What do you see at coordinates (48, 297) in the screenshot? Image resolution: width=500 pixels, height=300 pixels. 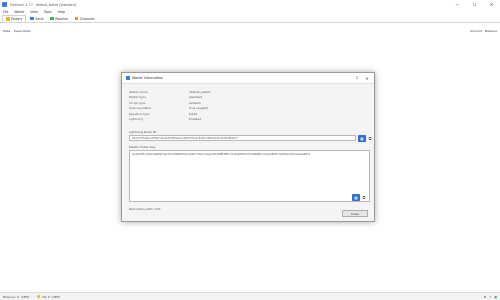 I see `lightning-status: LN: 0. mBTC` at bounding box center [48, 297].